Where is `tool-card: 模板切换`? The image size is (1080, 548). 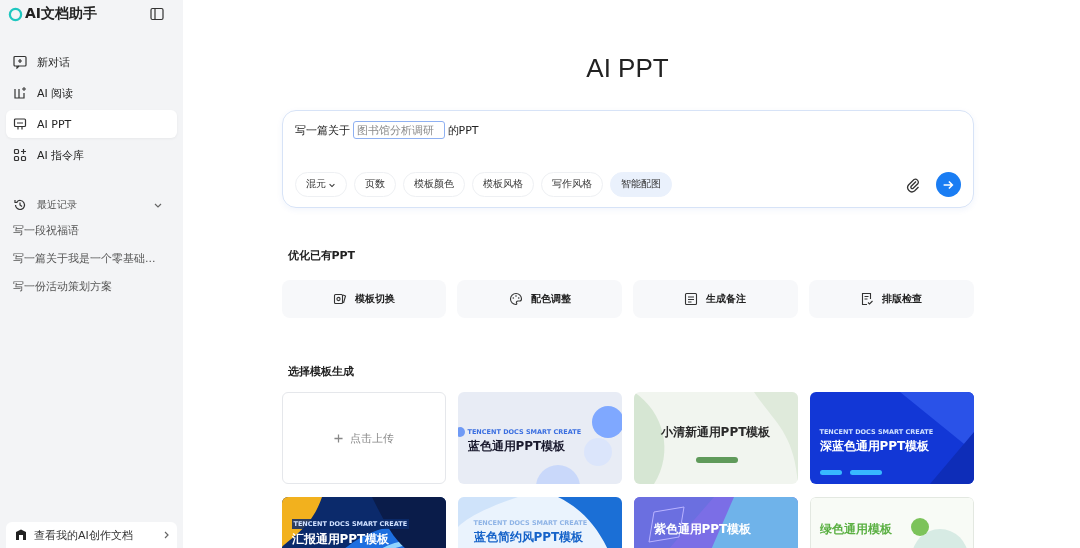 tool-card: 模板切换 is located at coordinates (364, 299).